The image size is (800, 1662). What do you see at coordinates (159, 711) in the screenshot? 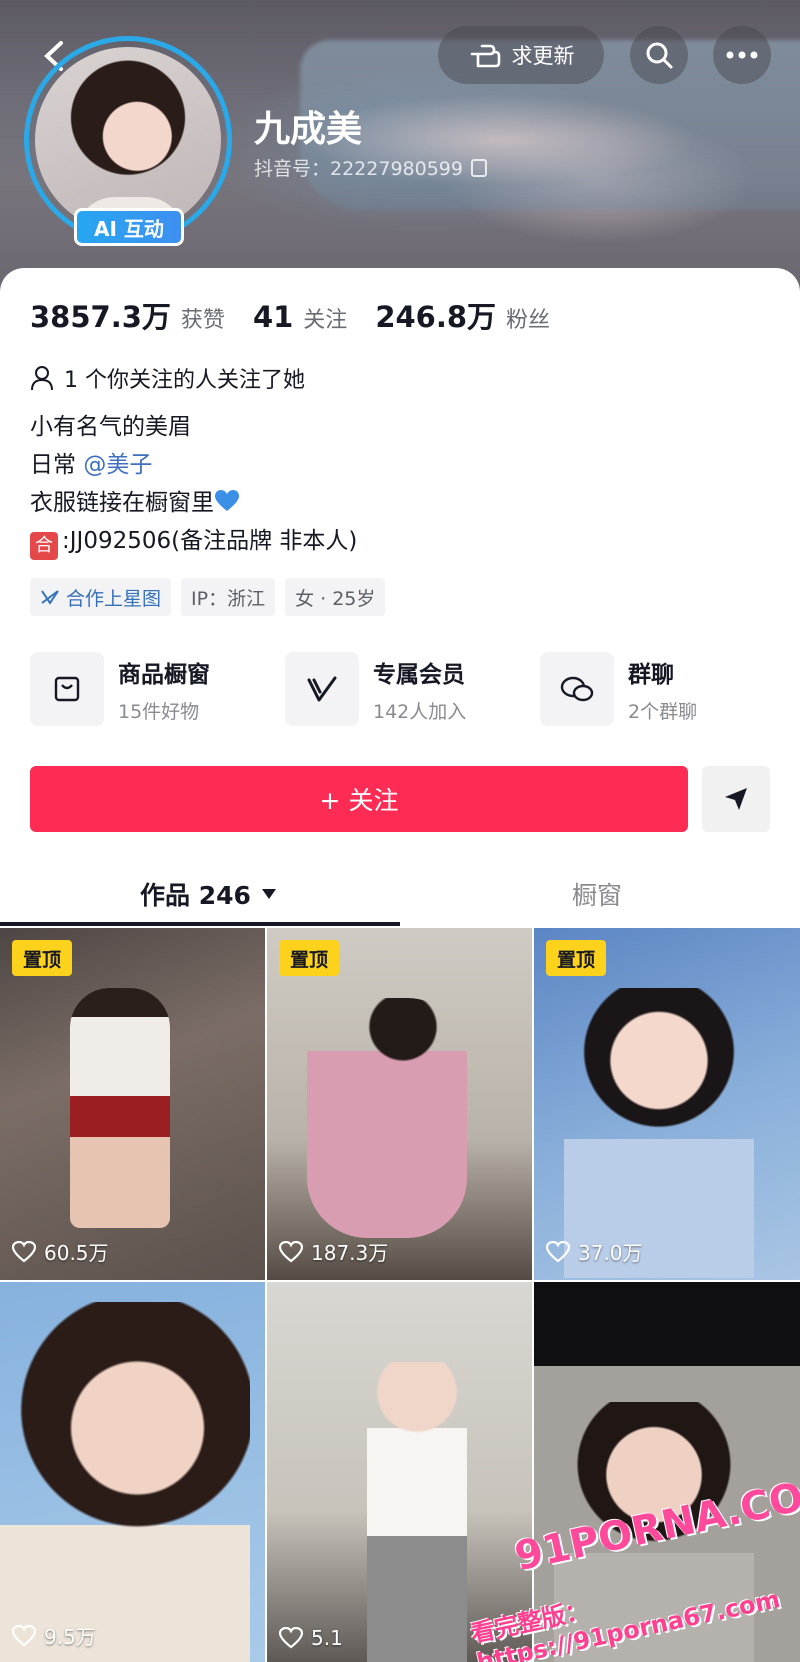
I see `feature-shop-window-subtitle: 15件好物` at bounding box center [159, 711].